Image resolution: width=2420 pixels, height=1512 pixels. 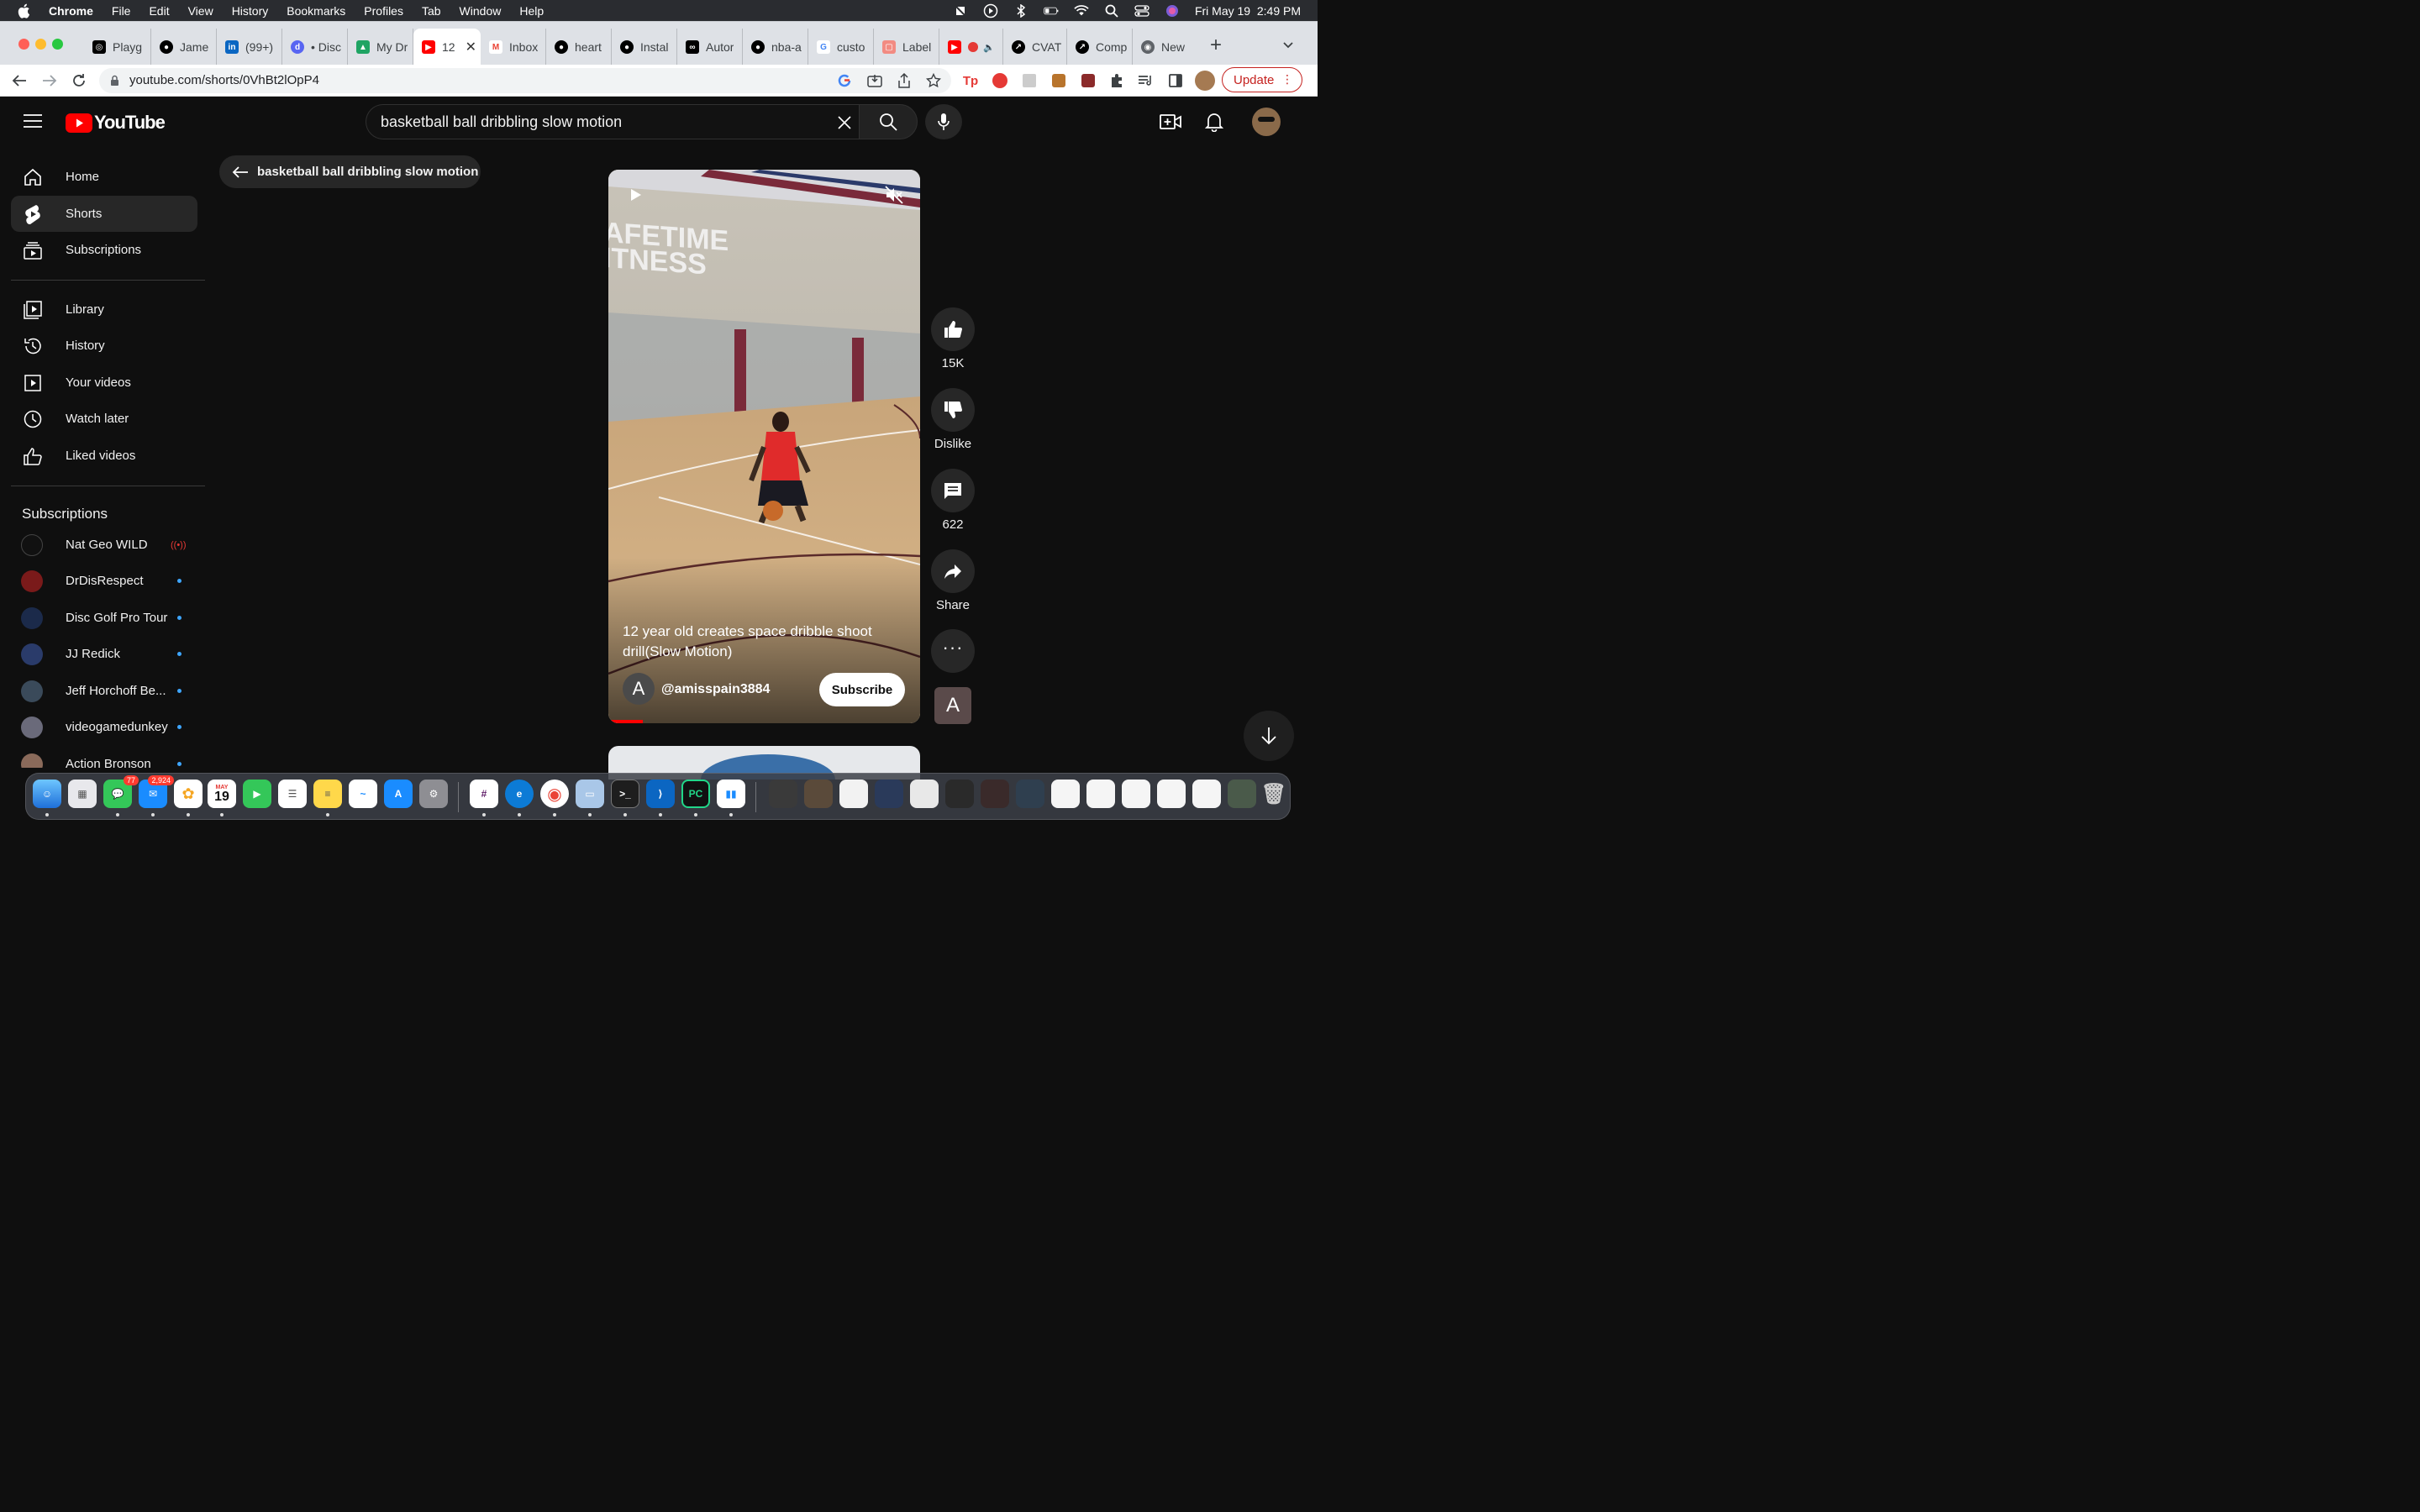 What do you see at coordinates (1214, 124) in the screenshot?
I see `notifications-bell-icon` at bounding box center [1214, 124].